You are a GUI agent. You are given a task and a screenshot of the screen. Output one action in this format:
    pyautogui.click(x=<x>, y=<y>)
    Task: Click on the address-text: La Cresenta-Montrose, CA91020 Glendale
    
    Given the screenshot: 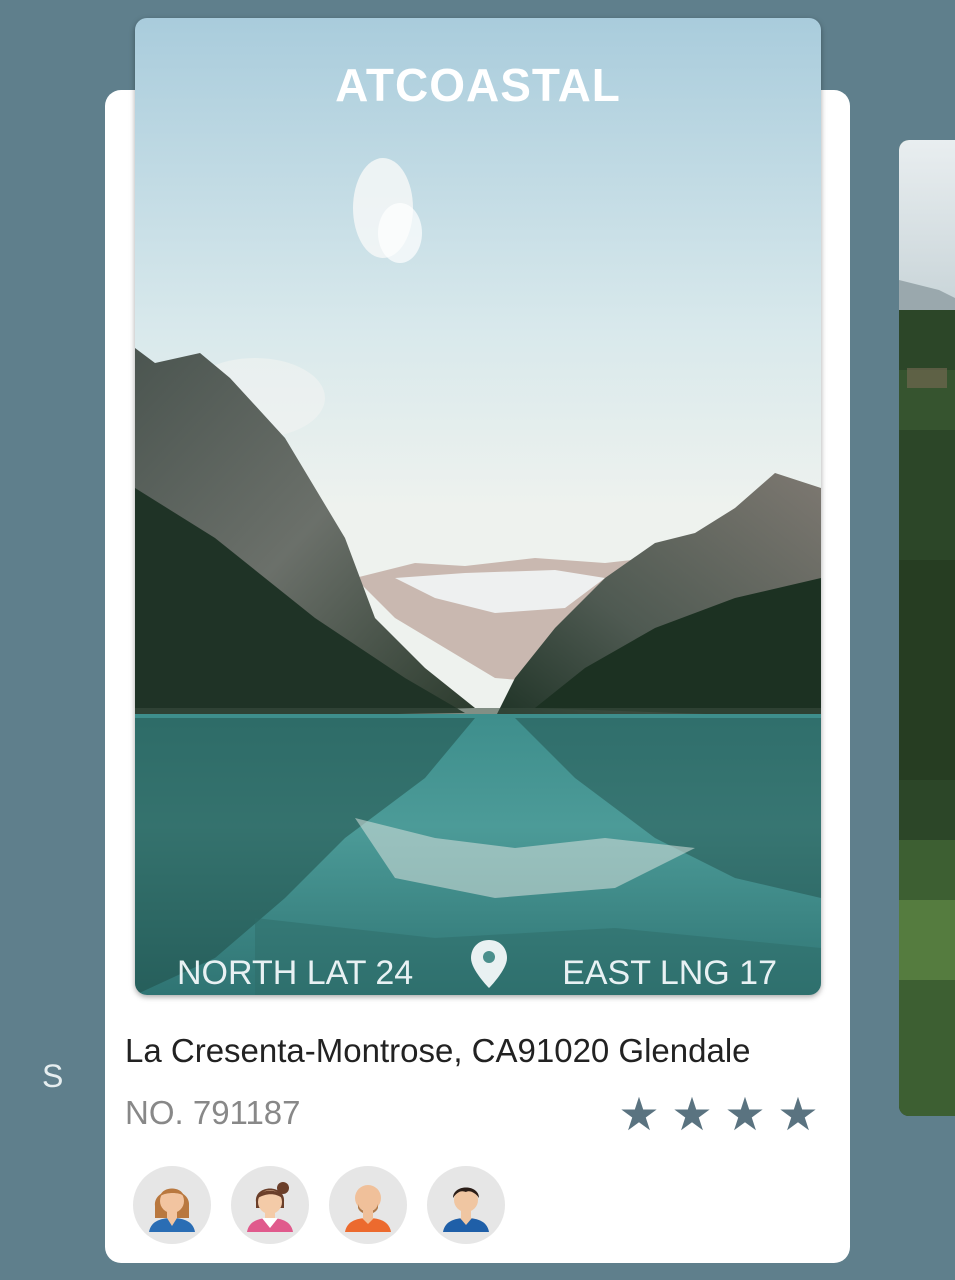 What is the action you would take?
    pyautogui.click(x=438, y=1050)
    